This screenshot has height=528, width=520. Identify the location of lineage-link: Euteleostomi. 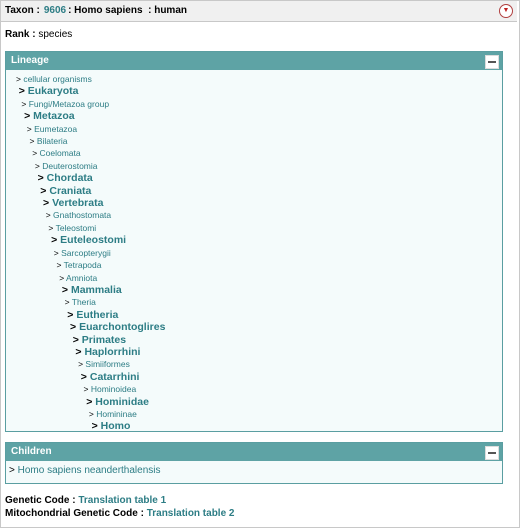
(93, 240).